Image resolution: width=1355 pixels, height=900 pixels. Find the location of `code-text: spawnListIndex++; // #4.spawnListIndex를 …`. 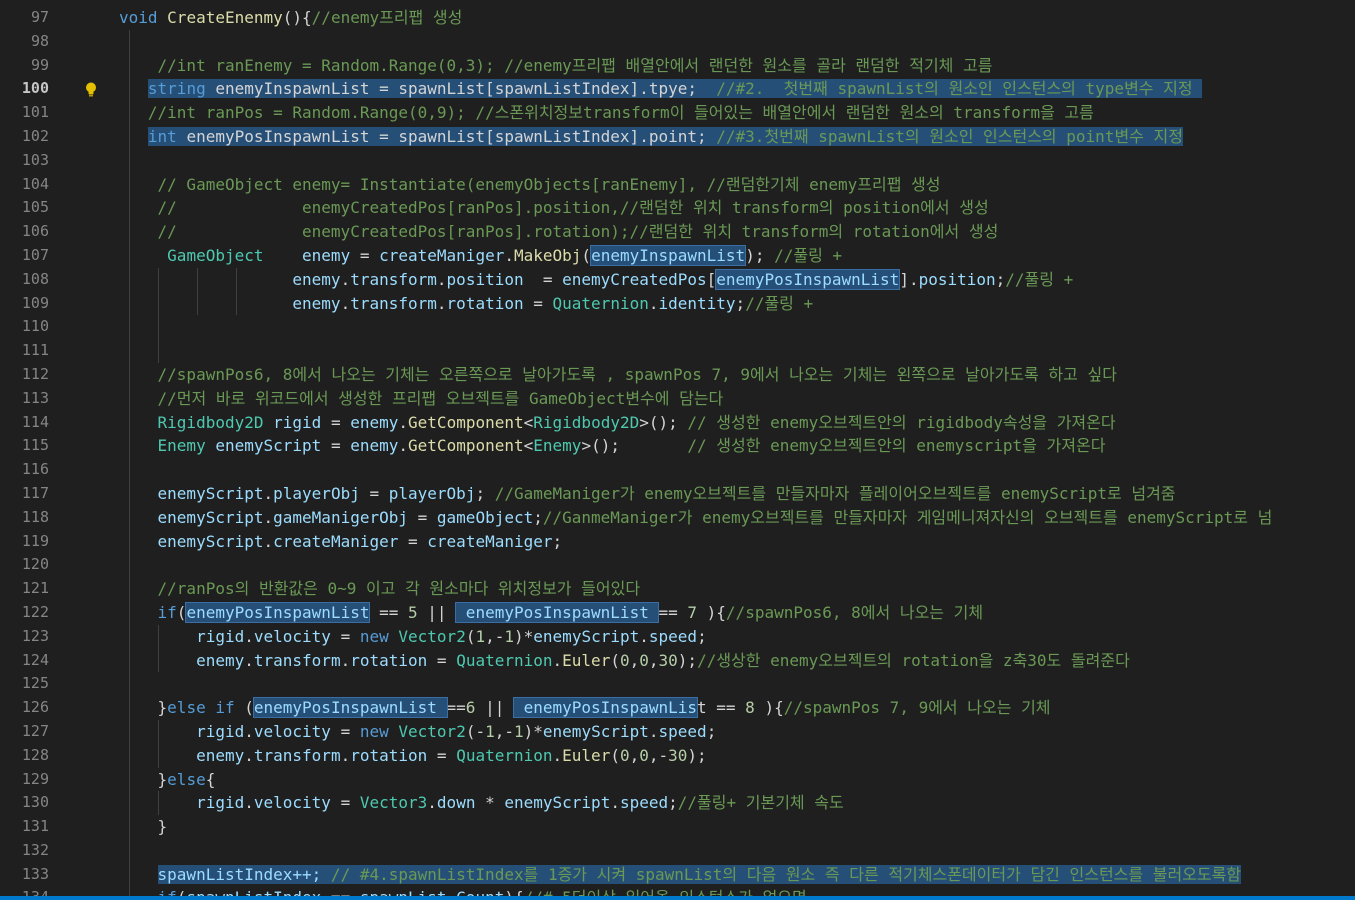

code-text: spawnListIndex++; // #4.spawnListIndex를 … is located at coordinates (680, 875).